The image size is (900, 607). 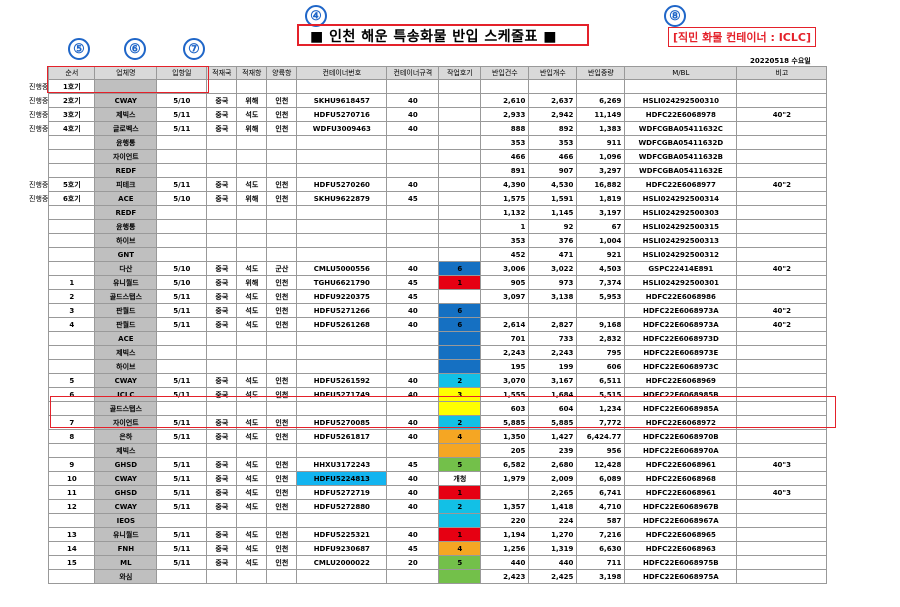 What do you see at coordinates (681, 338) in the screenshot?
I see `mbl-no: HDFC22E6068973D` at bounding box center [681, 338].